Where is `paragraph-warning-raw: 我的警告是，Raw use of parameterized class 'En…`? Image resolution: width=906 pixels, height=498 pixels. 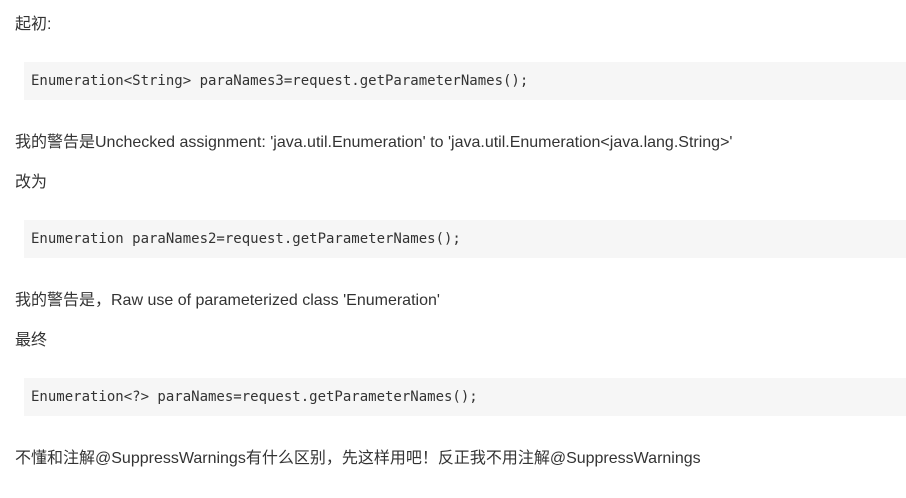
paragraph-warning-raw: 我的警告是，Raw use of parameterized class 'En… is located at coordinates (227, 300).